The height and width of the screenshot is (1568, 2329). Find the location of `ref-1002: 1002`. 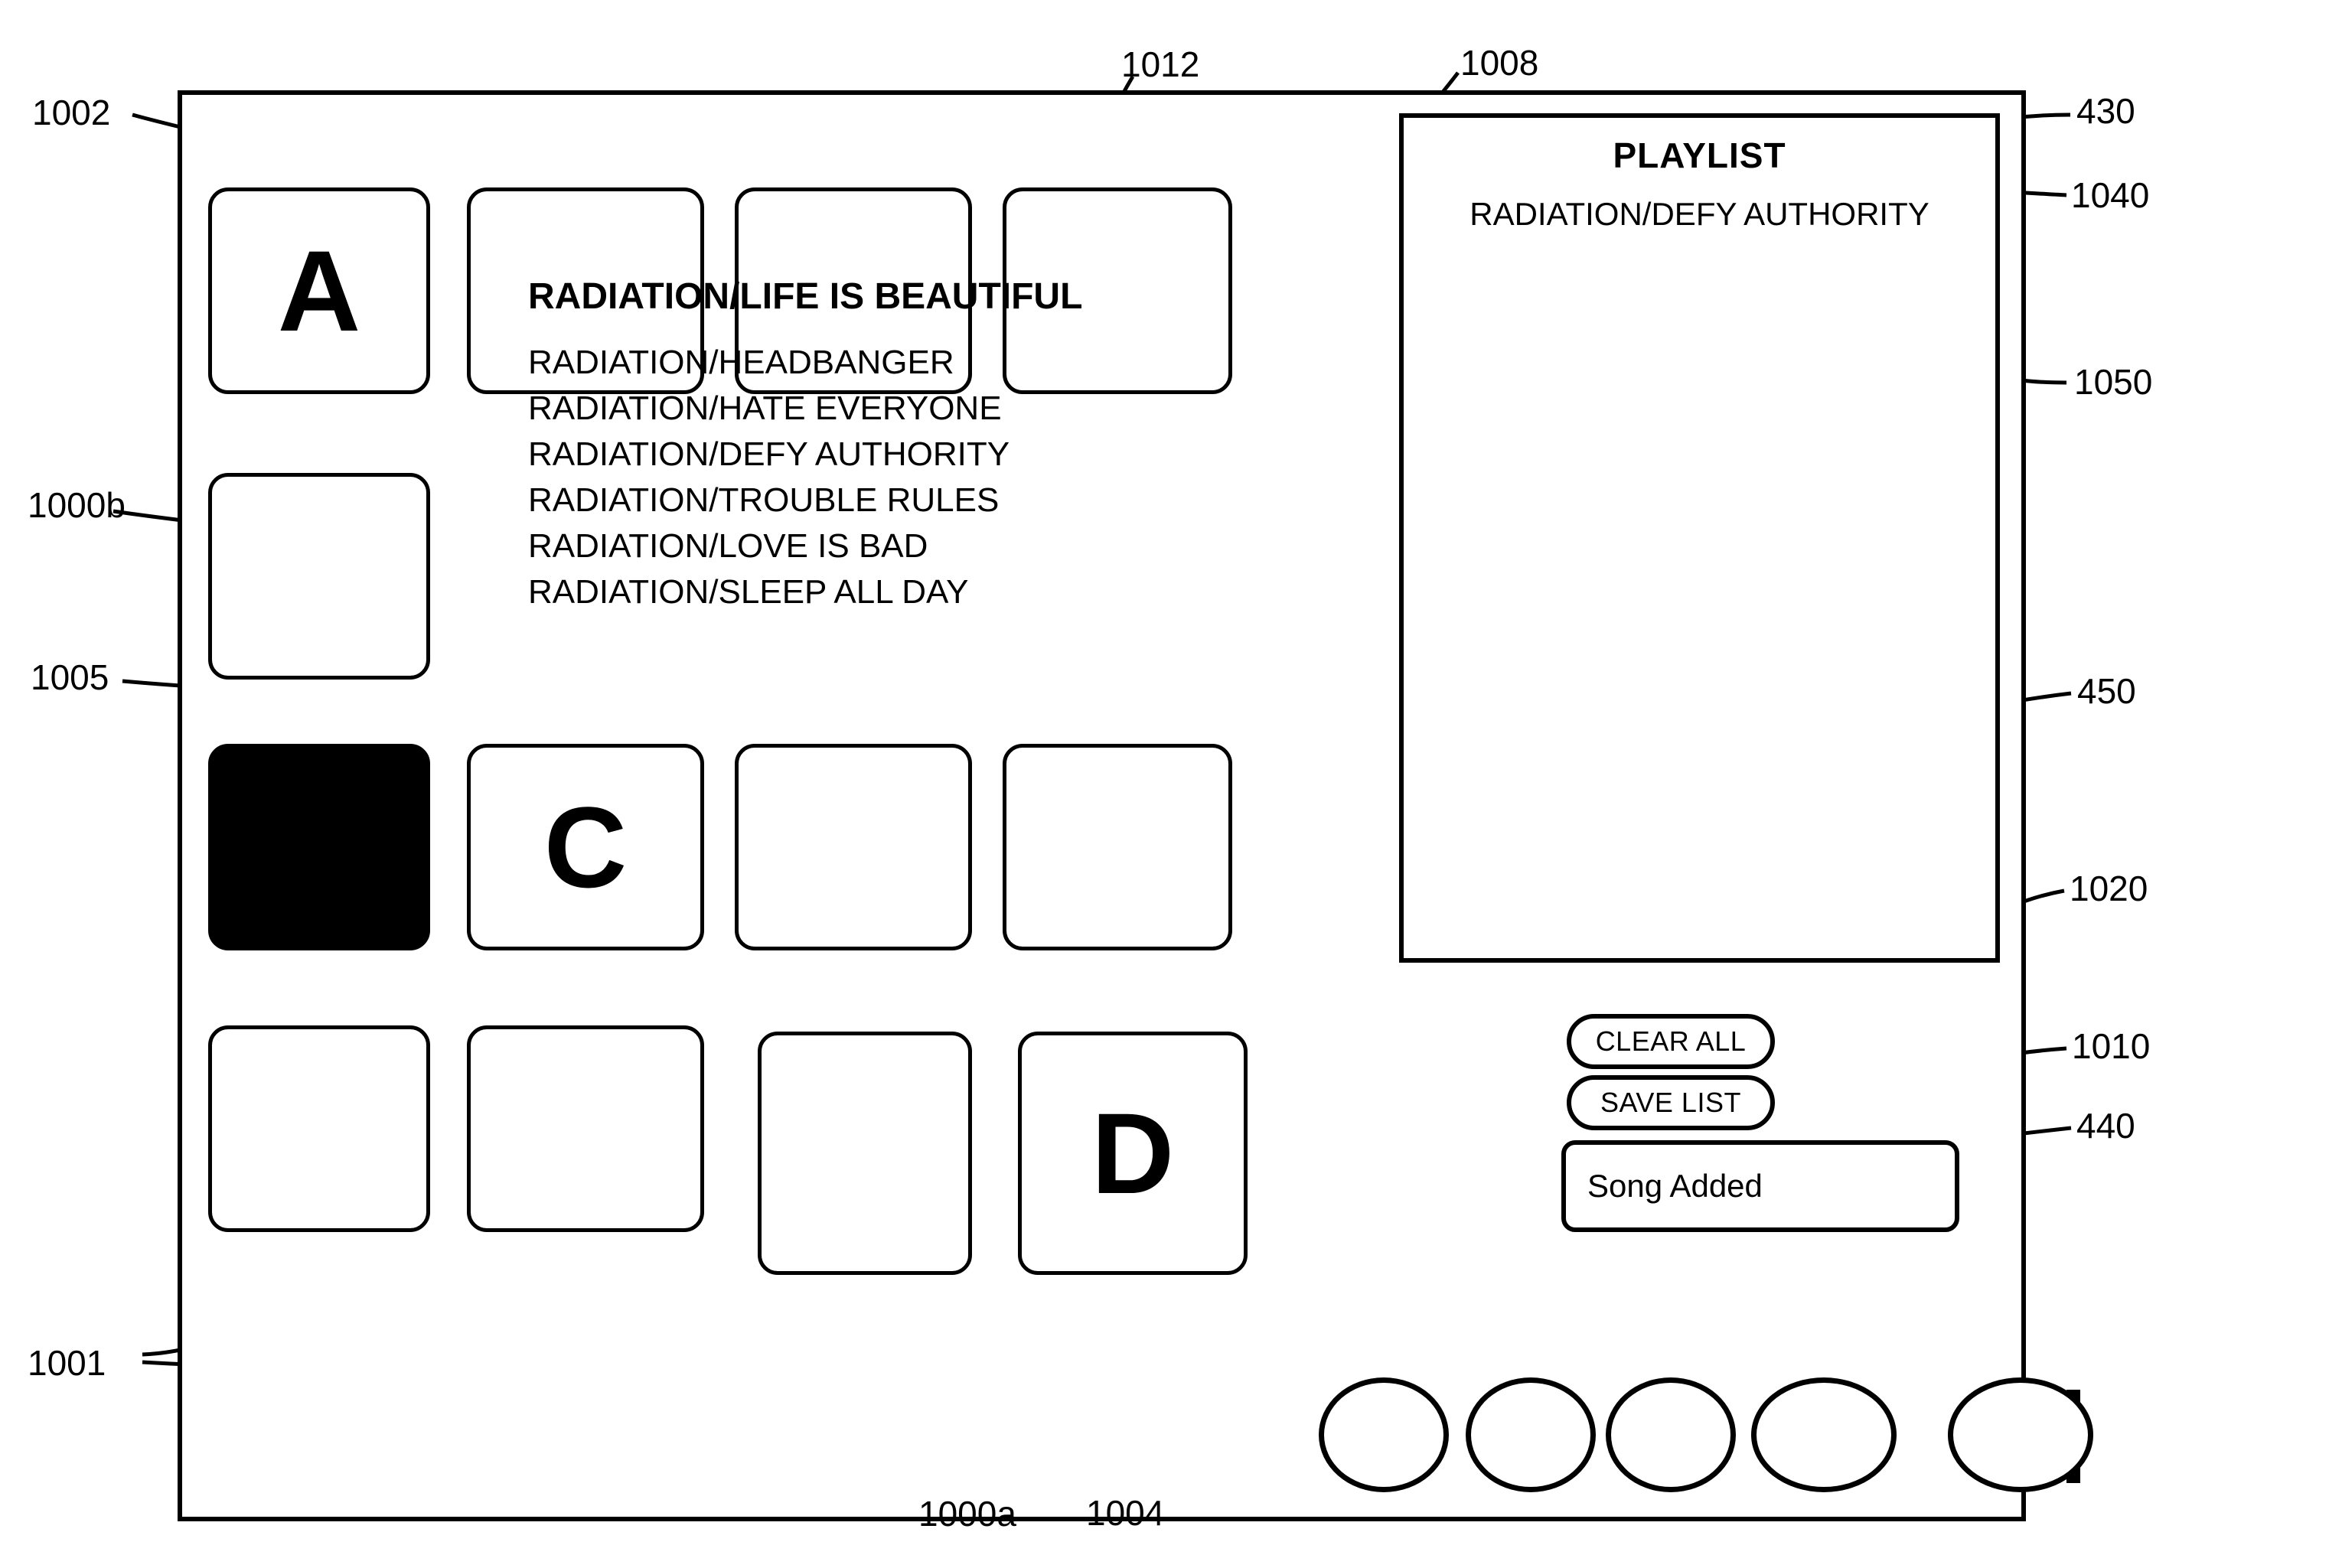

ref-1002: 1002 is located at coordinates (71, 112).